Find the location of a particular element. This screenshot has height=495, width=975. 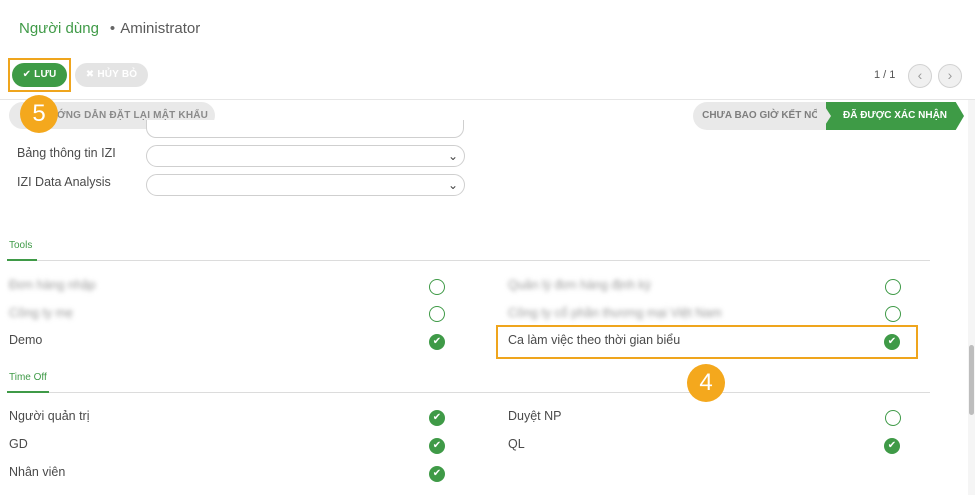

field-label-izi-dashboard: Bảng thông tin IZI is located at coordinates (66, 153).